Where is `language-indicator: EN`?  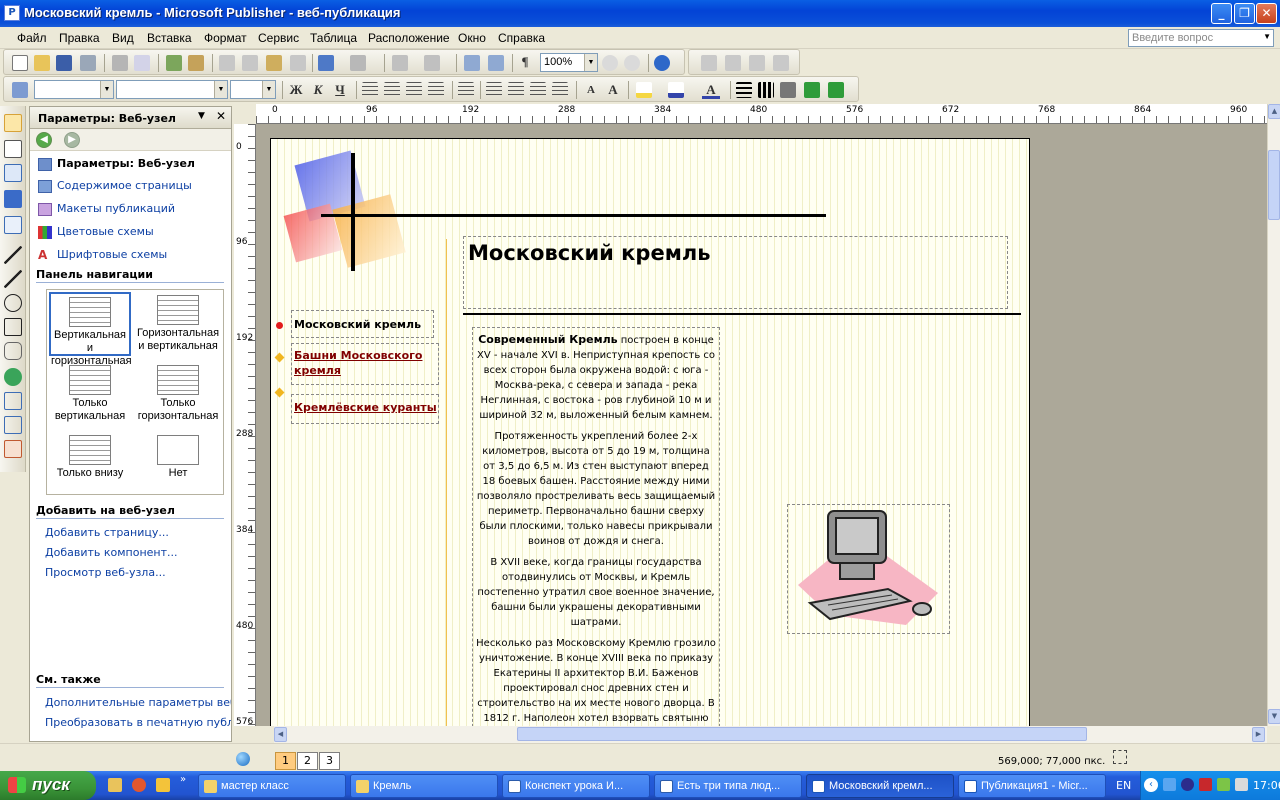
language-indicator: EN is located at coordinates (1123, 785).